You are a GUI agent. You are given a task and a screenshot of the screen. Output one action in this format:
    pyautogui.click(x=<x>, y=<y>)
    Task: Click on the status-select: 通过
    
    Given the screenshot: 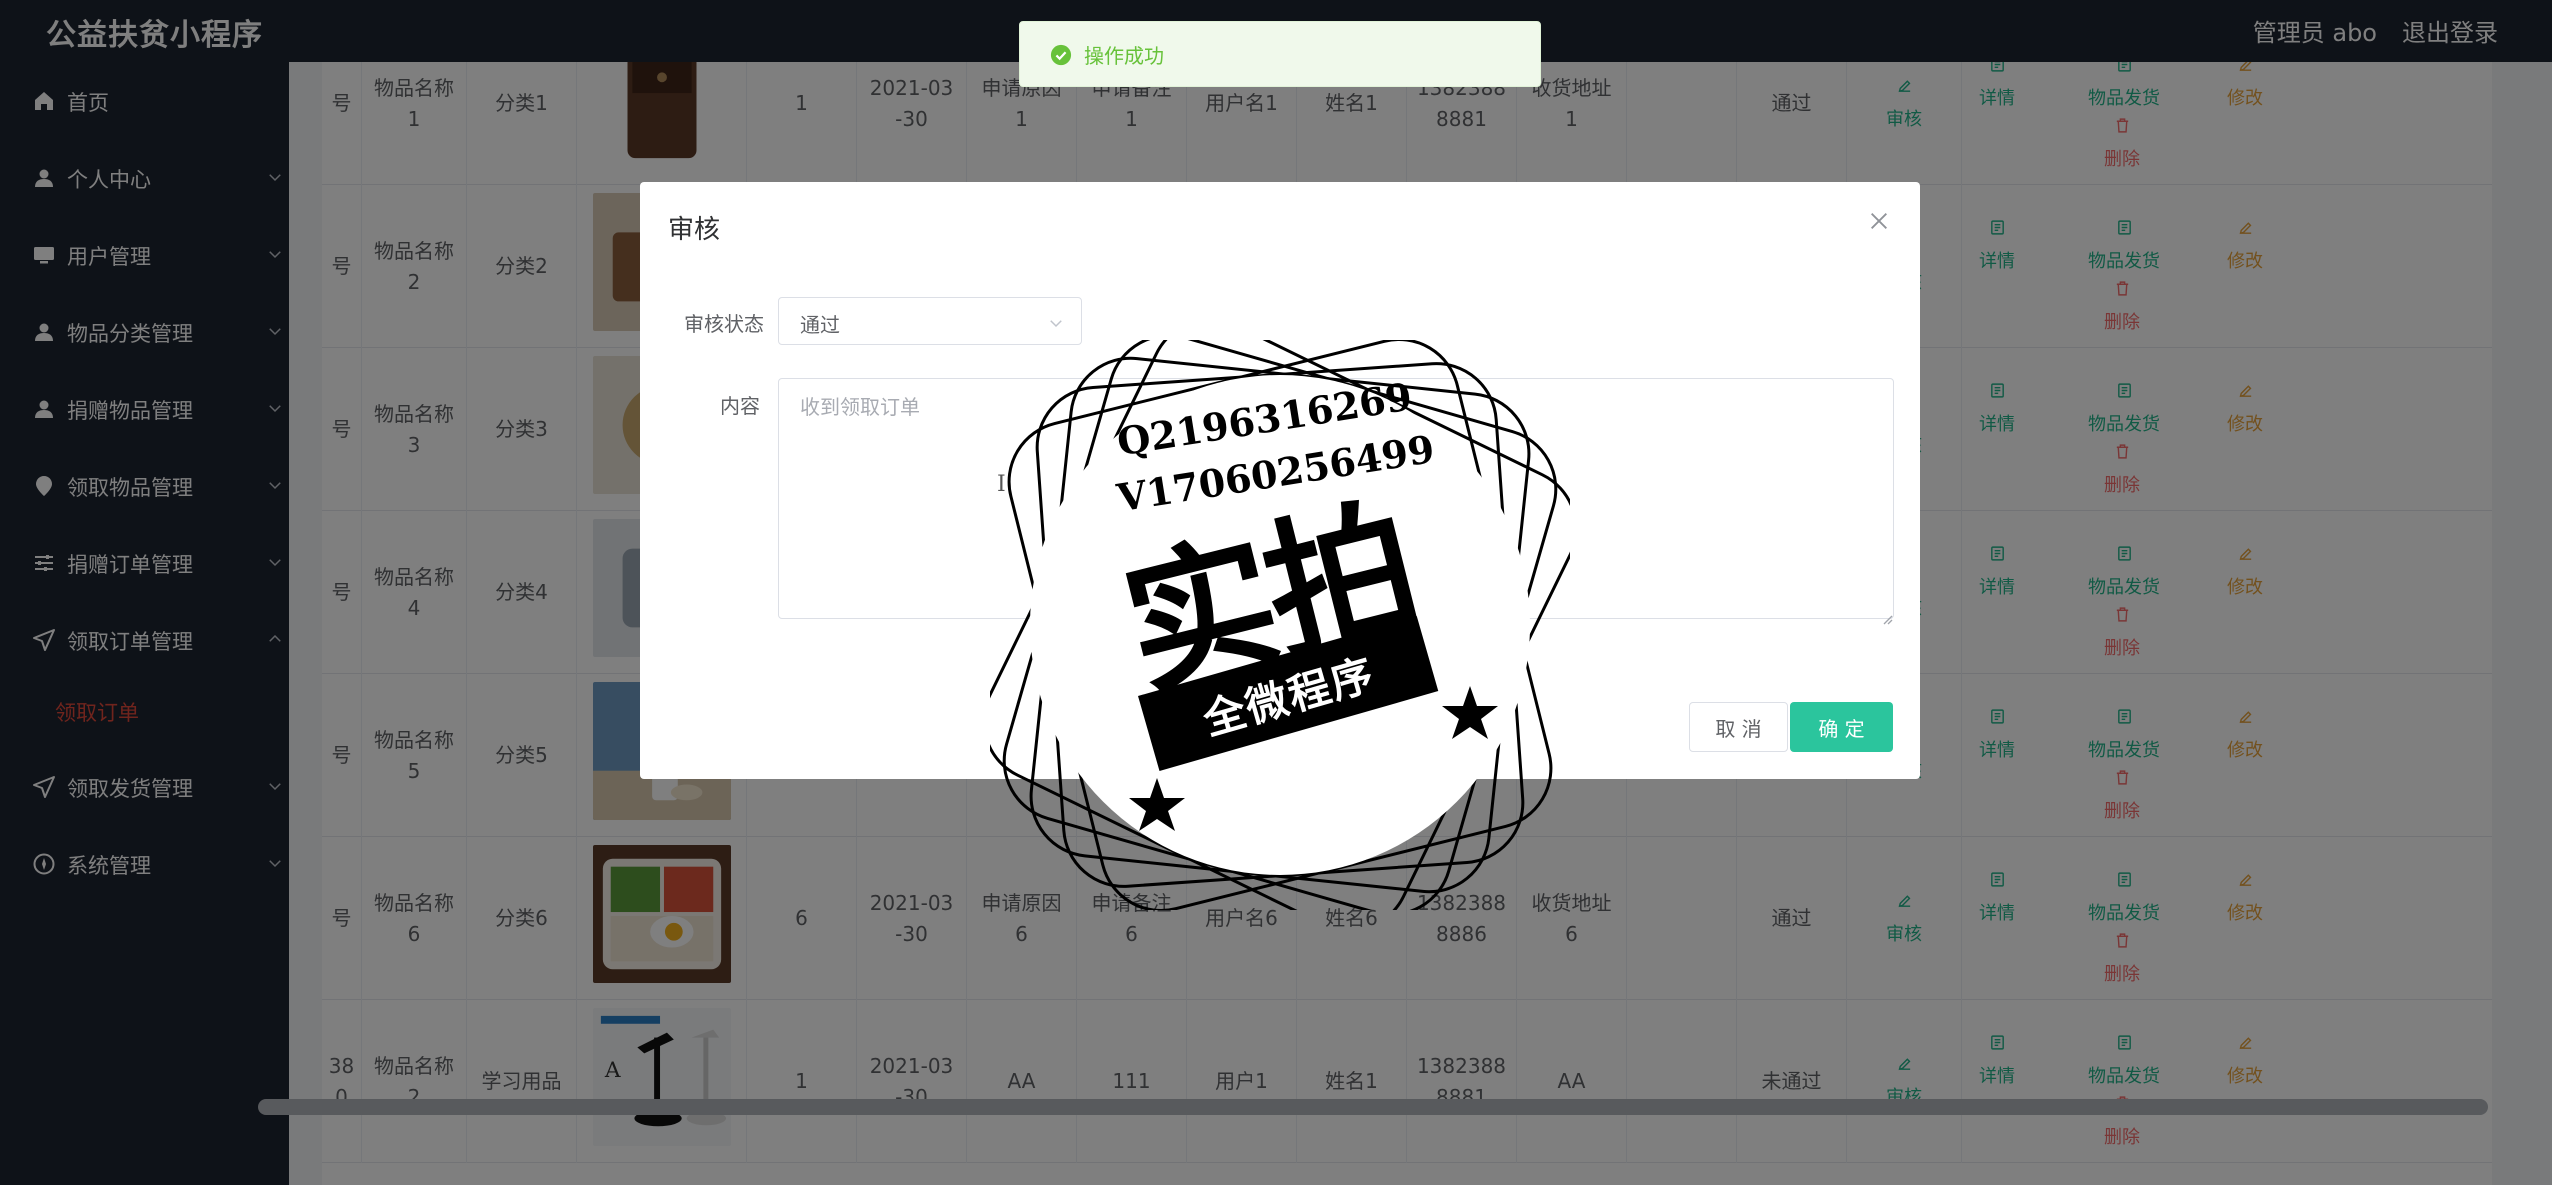 What is the action you would take?
    pyautogui.click(x=930, y=321)
    